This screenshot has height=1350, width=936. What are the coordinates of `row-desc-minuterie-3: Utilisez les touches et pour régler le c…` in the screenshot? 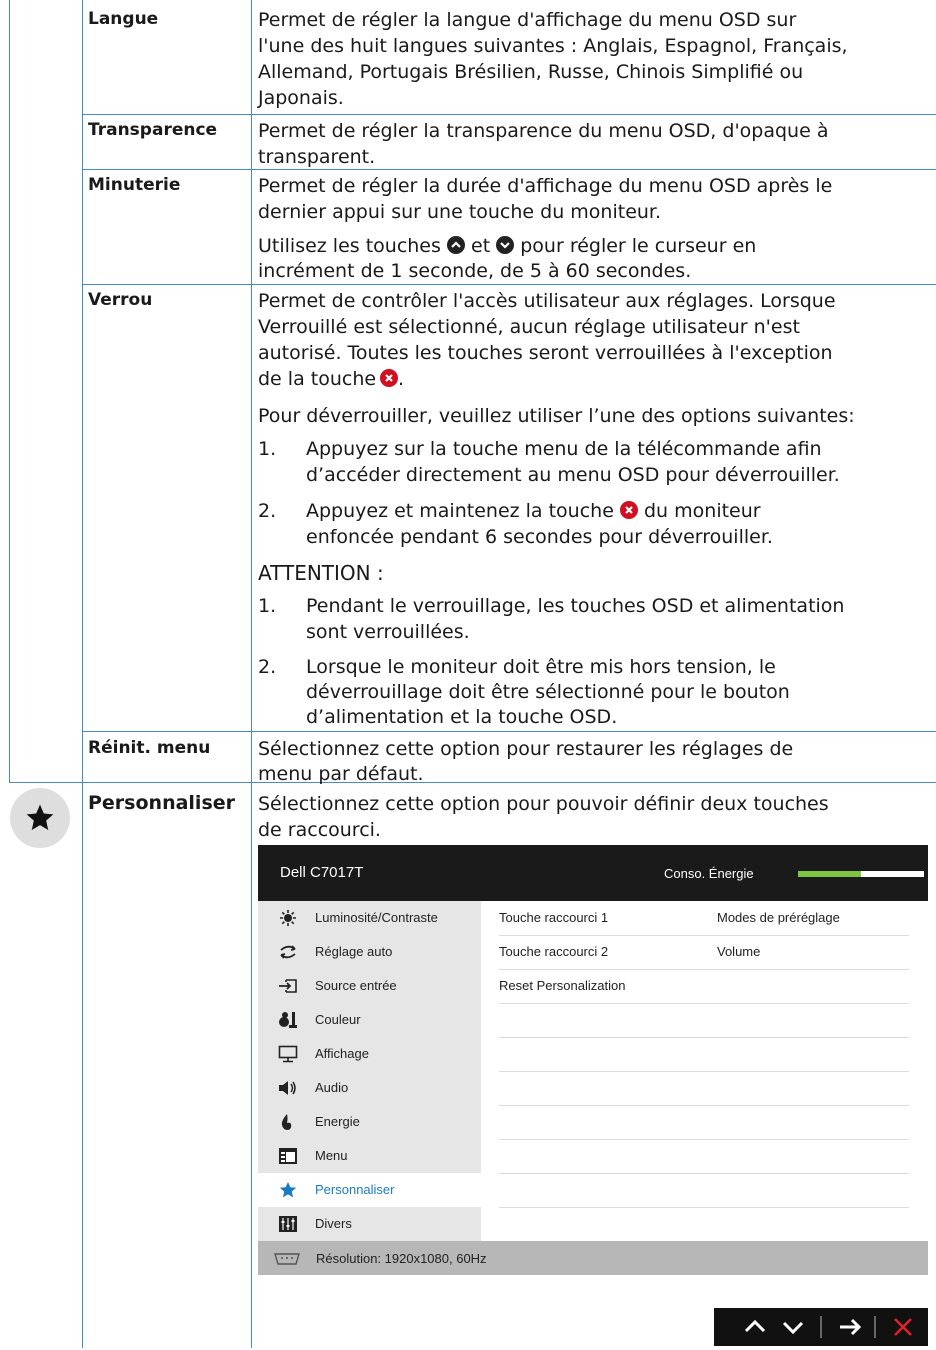 It's located at (595, 246).